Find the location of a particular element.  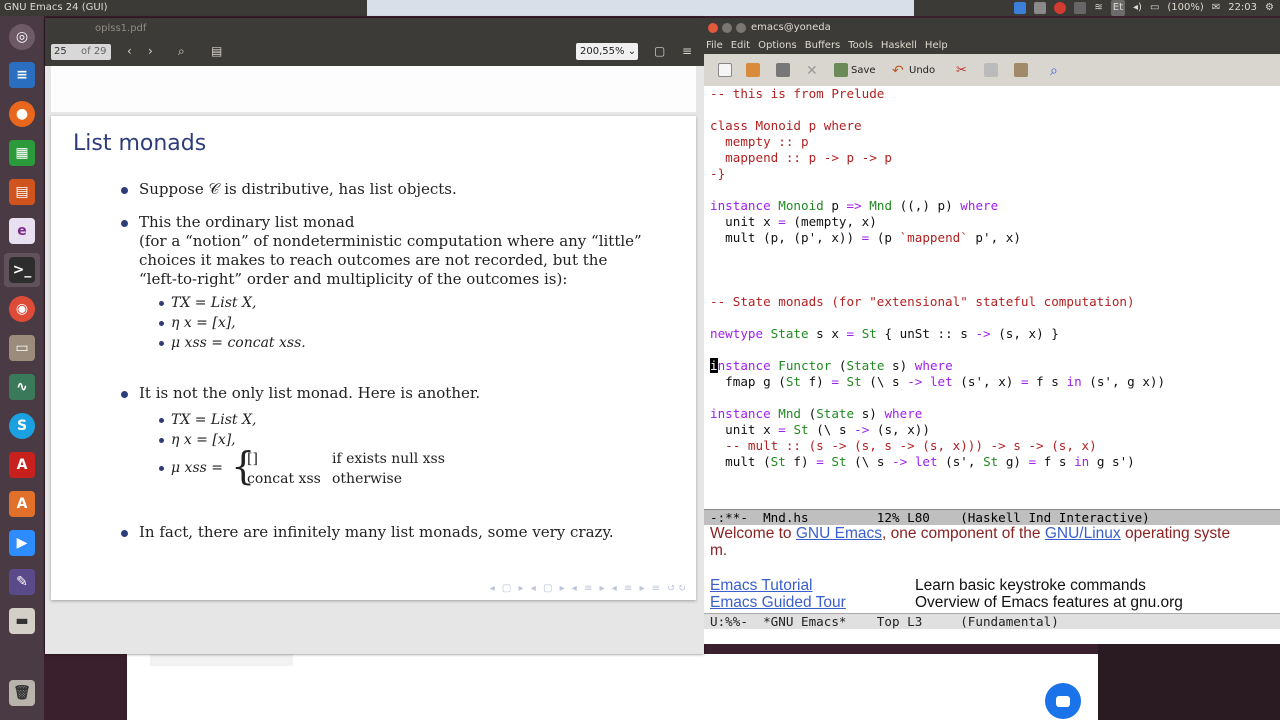

chat-icon is located at coordinates (1063, 701).